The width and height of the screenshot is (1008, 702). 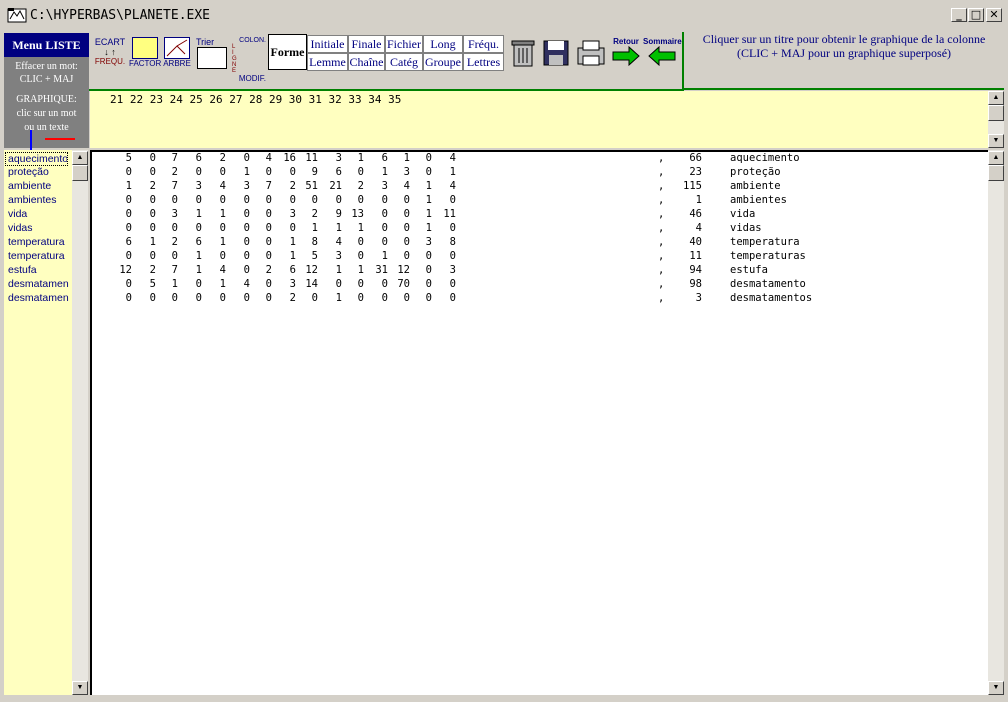 I want to click on row-word: desmatamentos, so click(x=771, y=298).